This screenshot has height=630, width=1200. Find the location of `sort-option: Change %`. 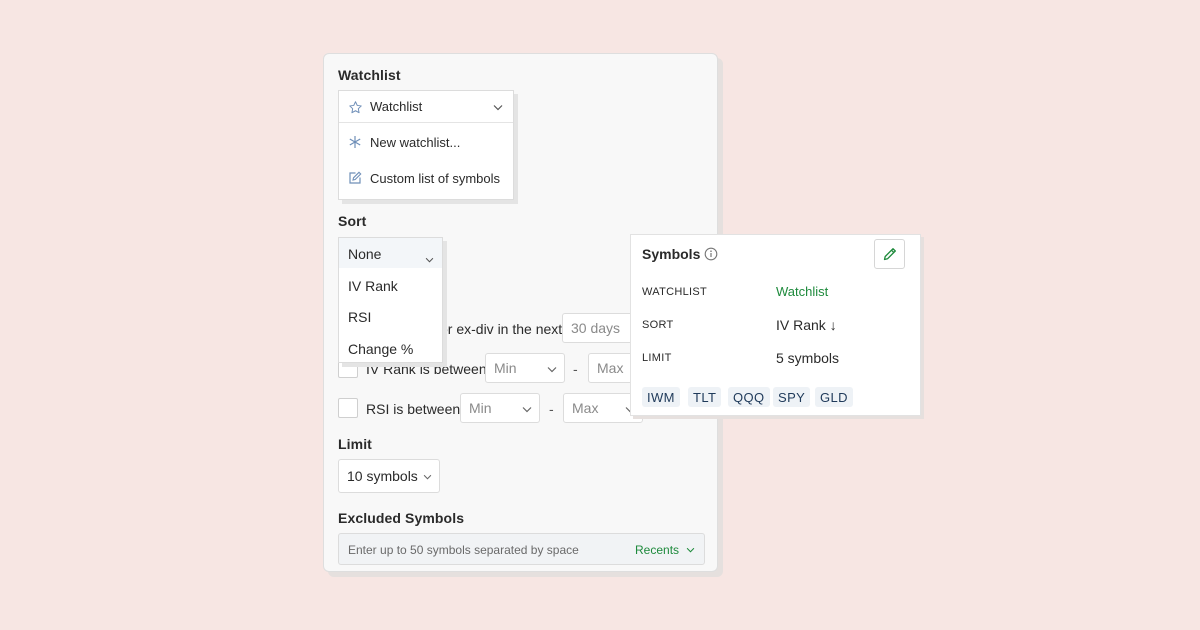

sort-option: Change % is located at coordinates (390, 349).